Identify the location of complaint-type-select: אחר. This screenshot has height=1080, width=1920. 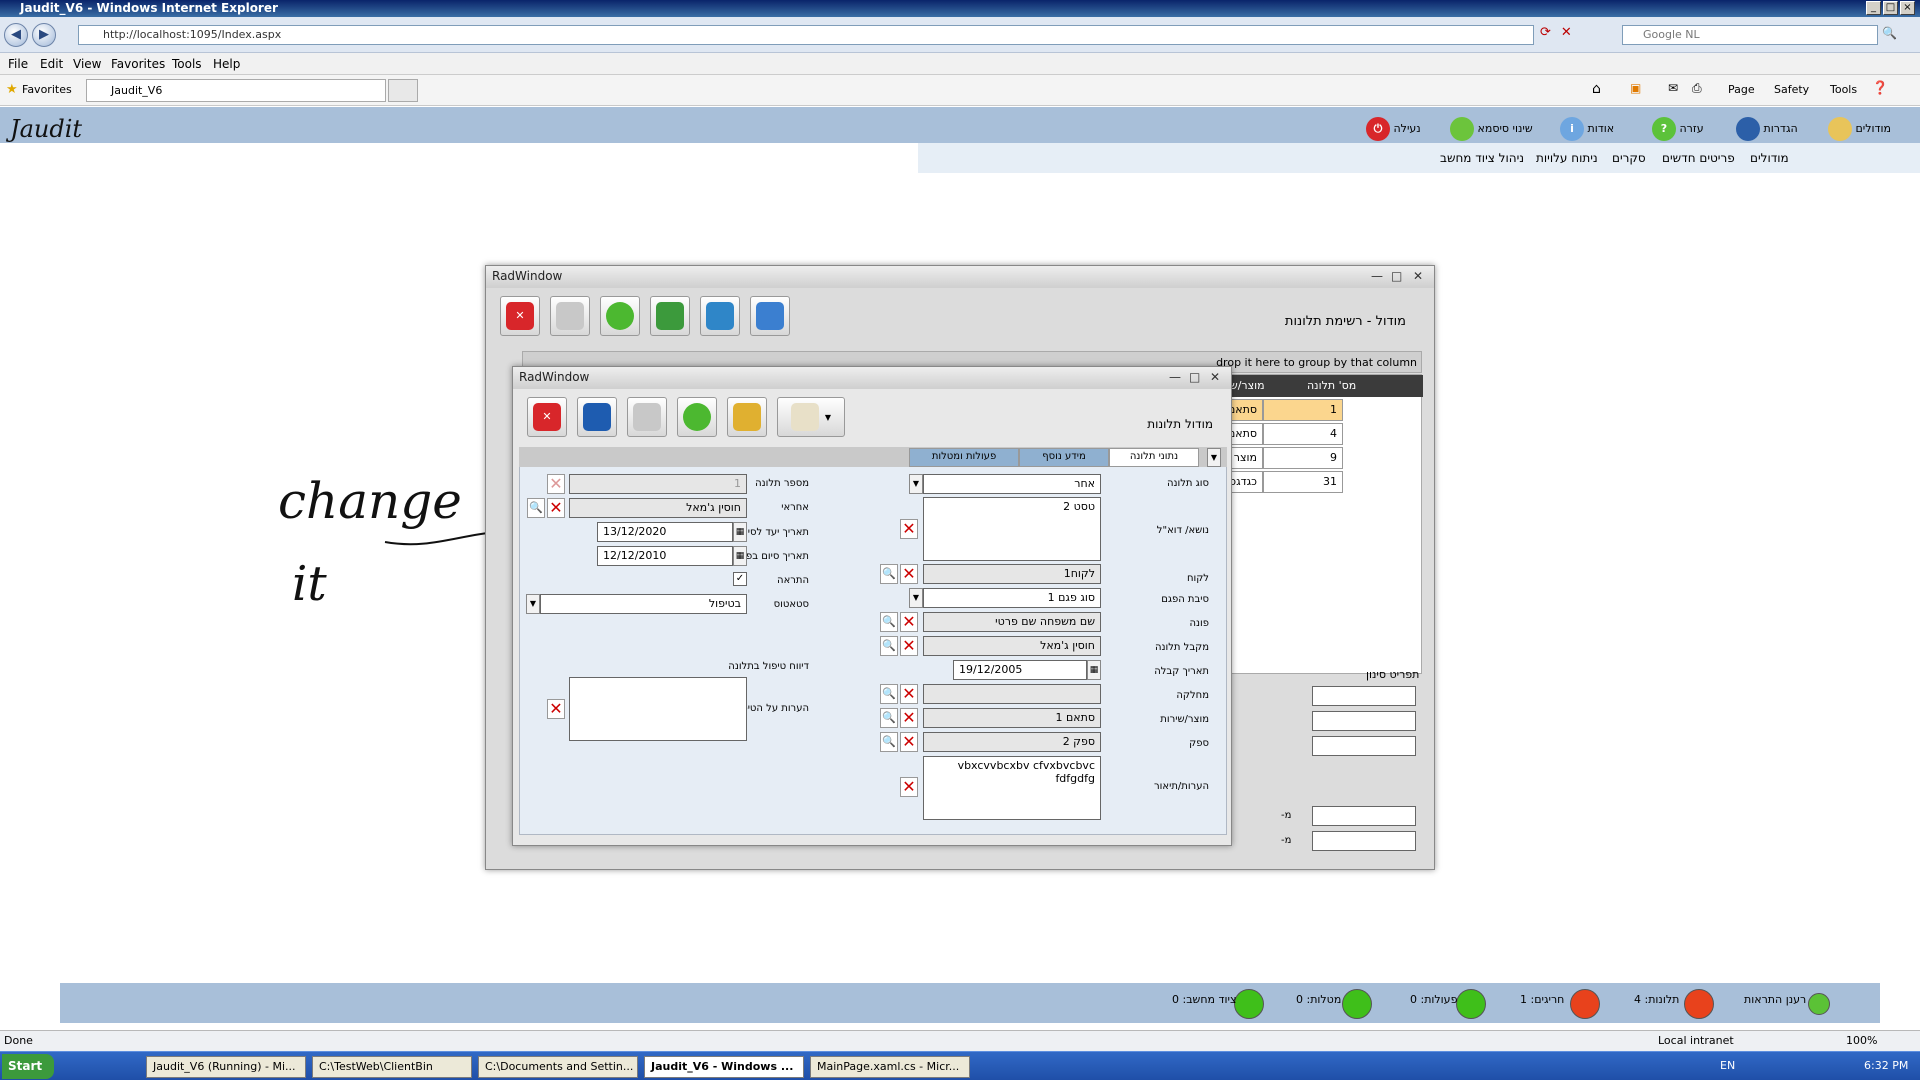
(1012, 484).